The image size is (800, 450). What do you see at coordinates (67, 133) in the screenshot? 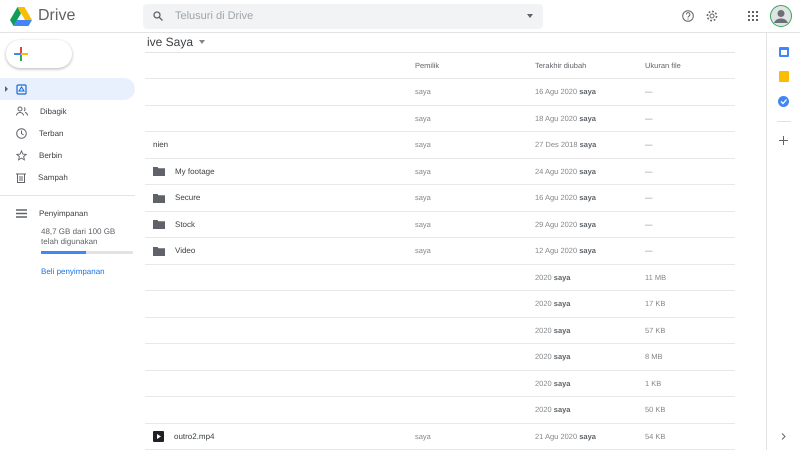
I see `sidebar-item: Terban` at bounding box center [67, 133].